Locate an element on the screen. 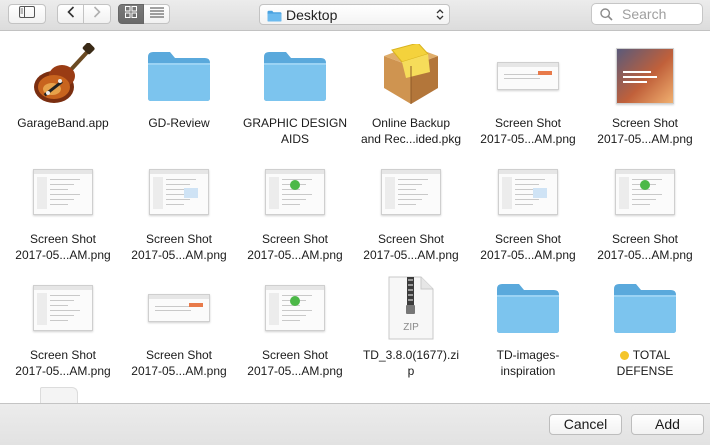 This screenshot has height=445, width=710. item-label-line2: AIDS is located at coordinates (294, 139).